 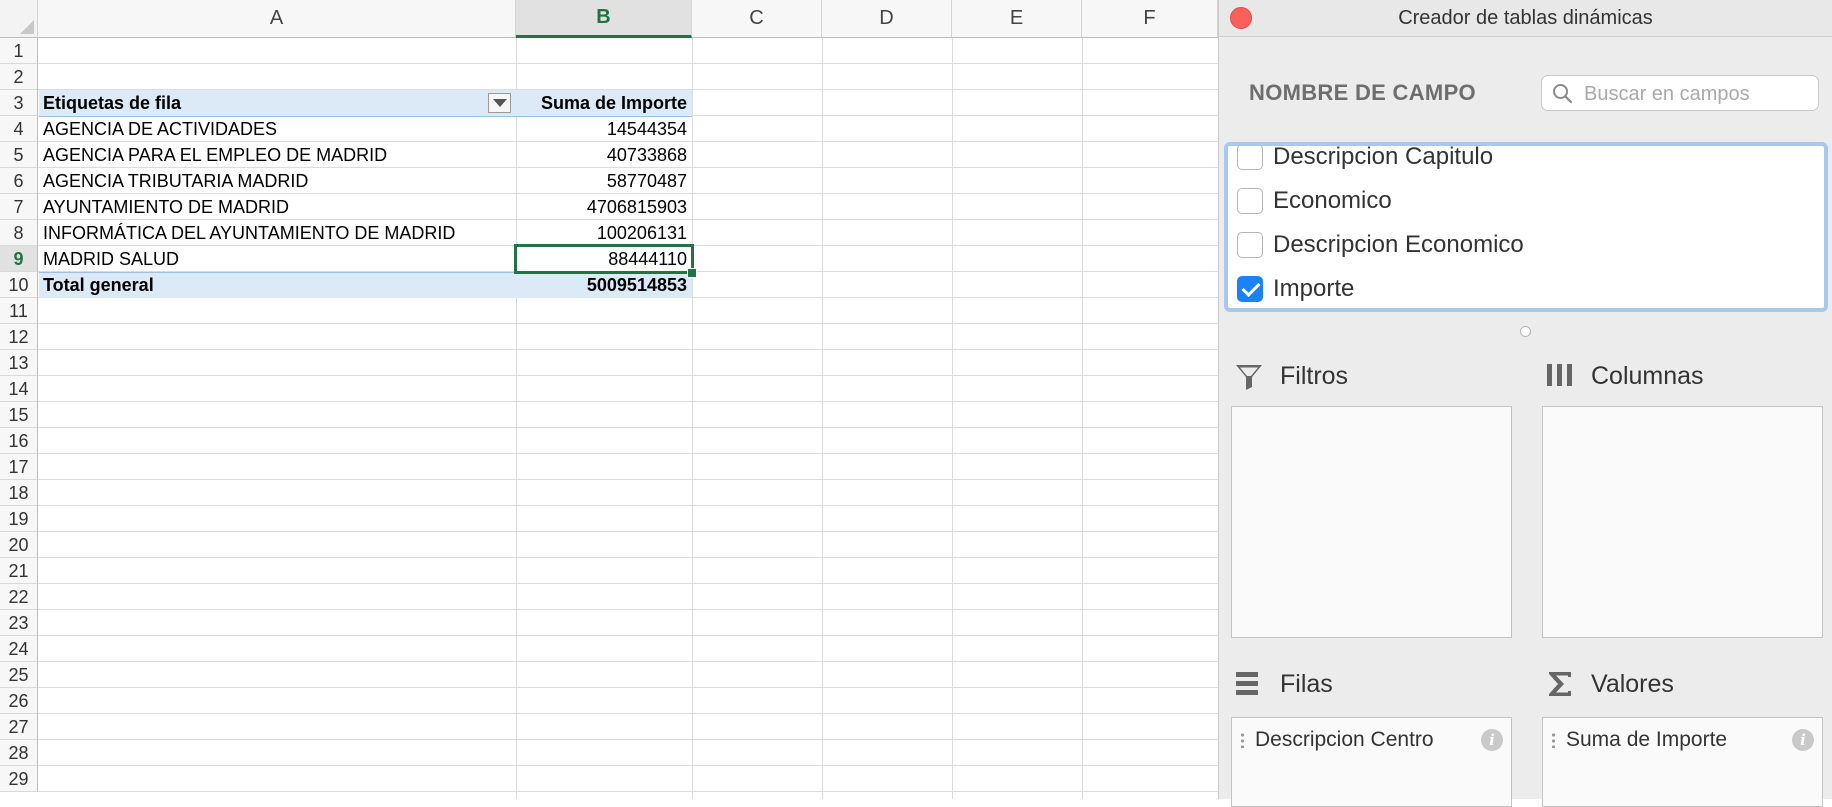 I want to click on field-search-box, so click(x=1680, y=93).